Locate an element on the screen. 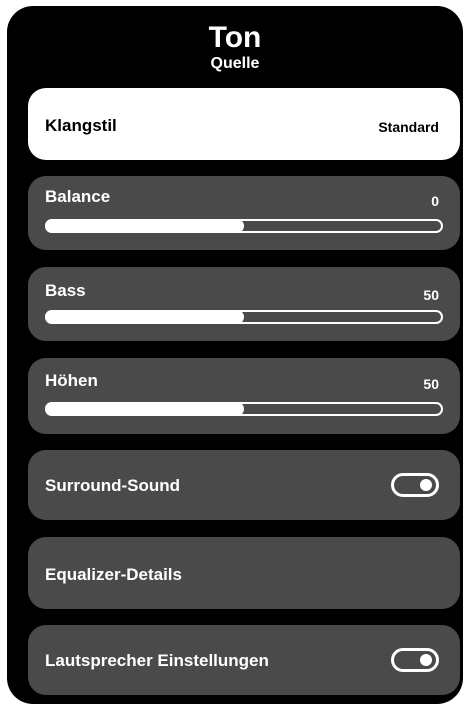 This screenshot has width=471, height=708. lautsprecher-item: Lautsprecher Einstellungen is located at coordinates (244, 660).